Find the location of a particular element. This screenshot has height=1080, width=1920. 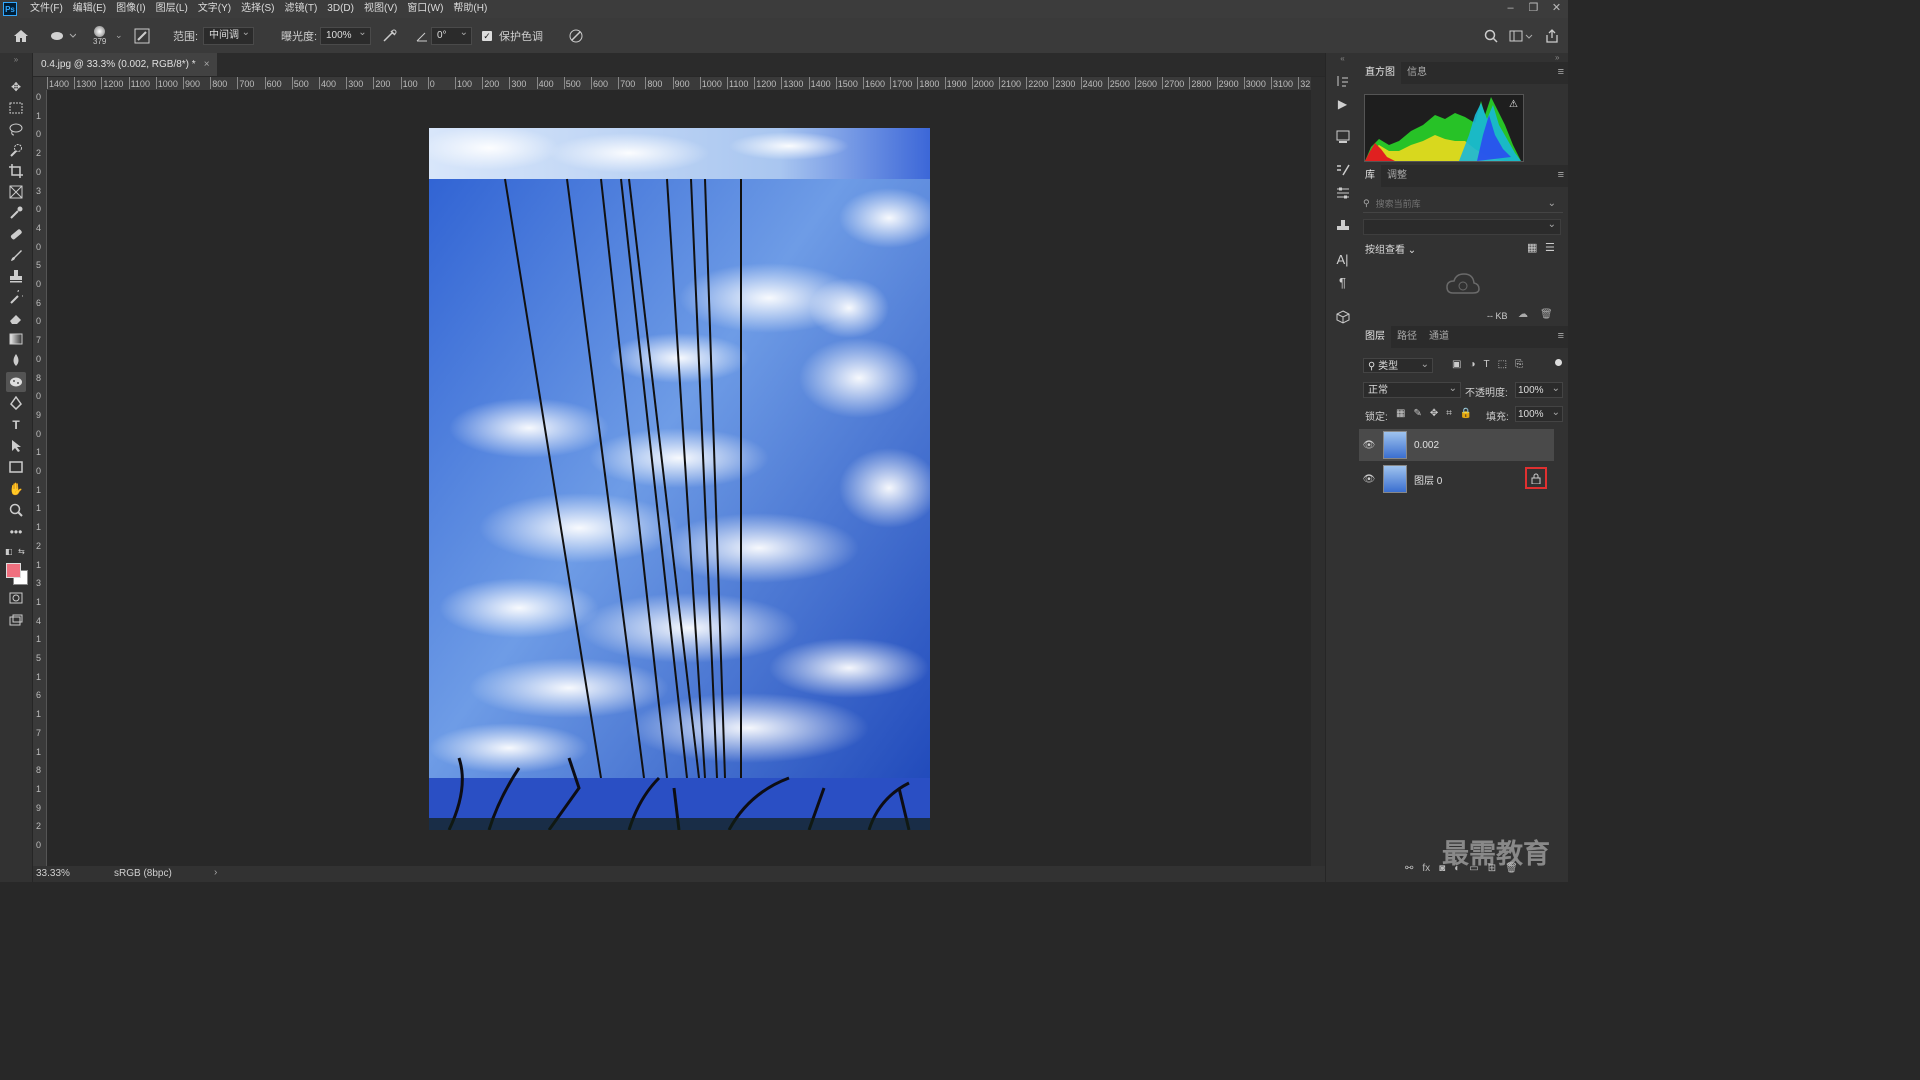

cloud-sync-icon: ☁ is located at coordinates (1523, 314).